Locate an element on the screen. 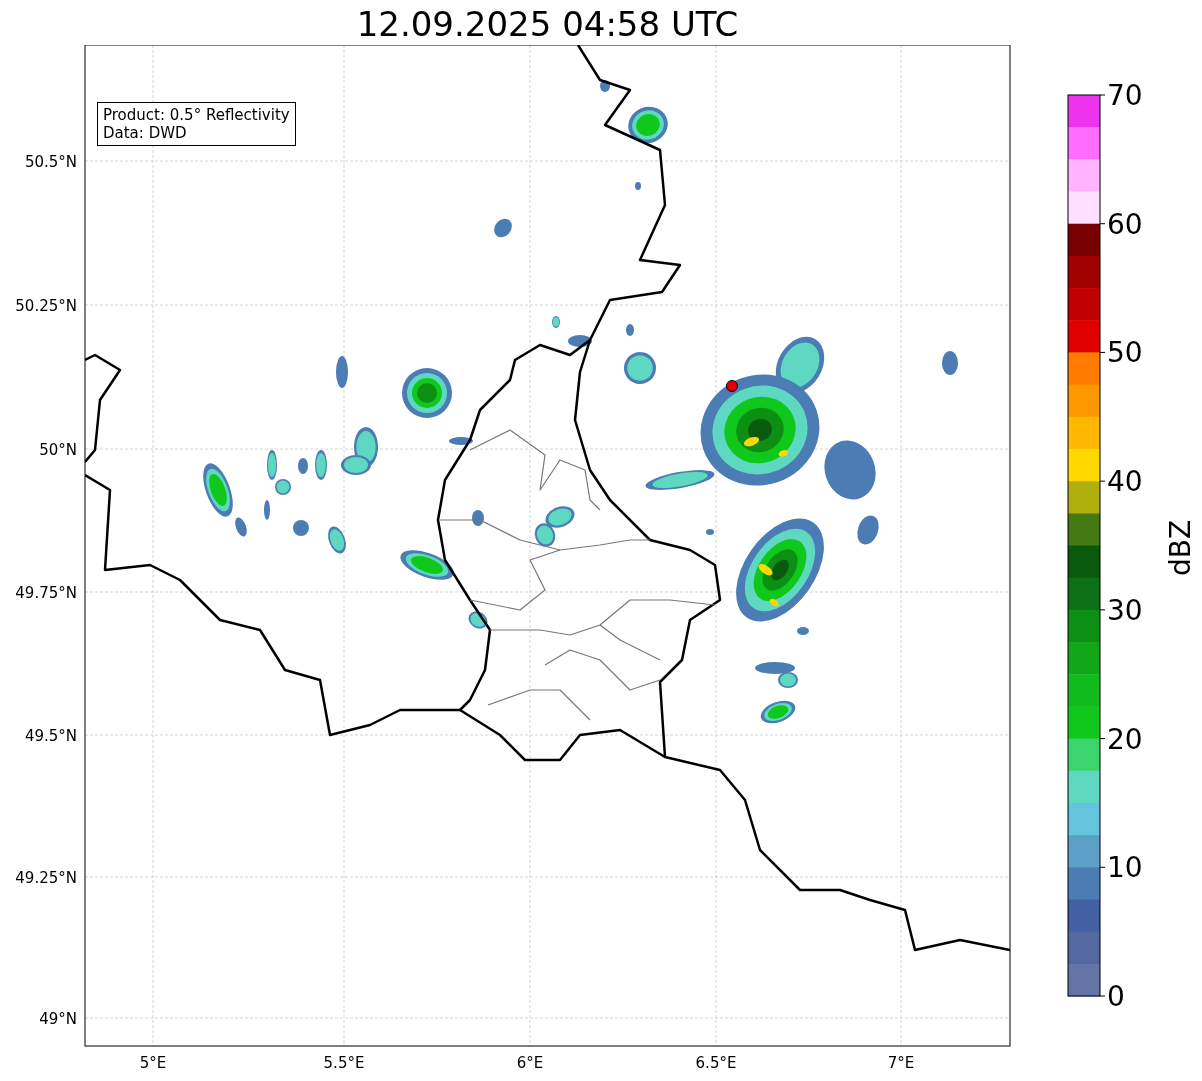  longitude-label: 6°E is located at coordinates (530, 1063).